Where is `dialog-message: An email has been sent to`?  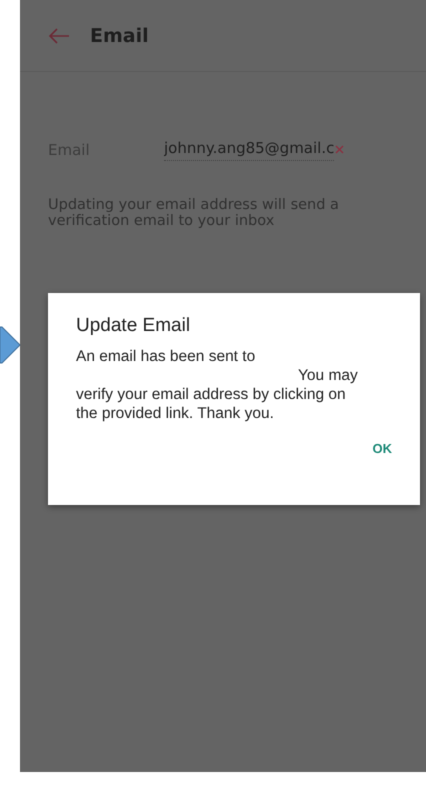
dialog-message: An email has been sent to is located at coordinates (166, 356).